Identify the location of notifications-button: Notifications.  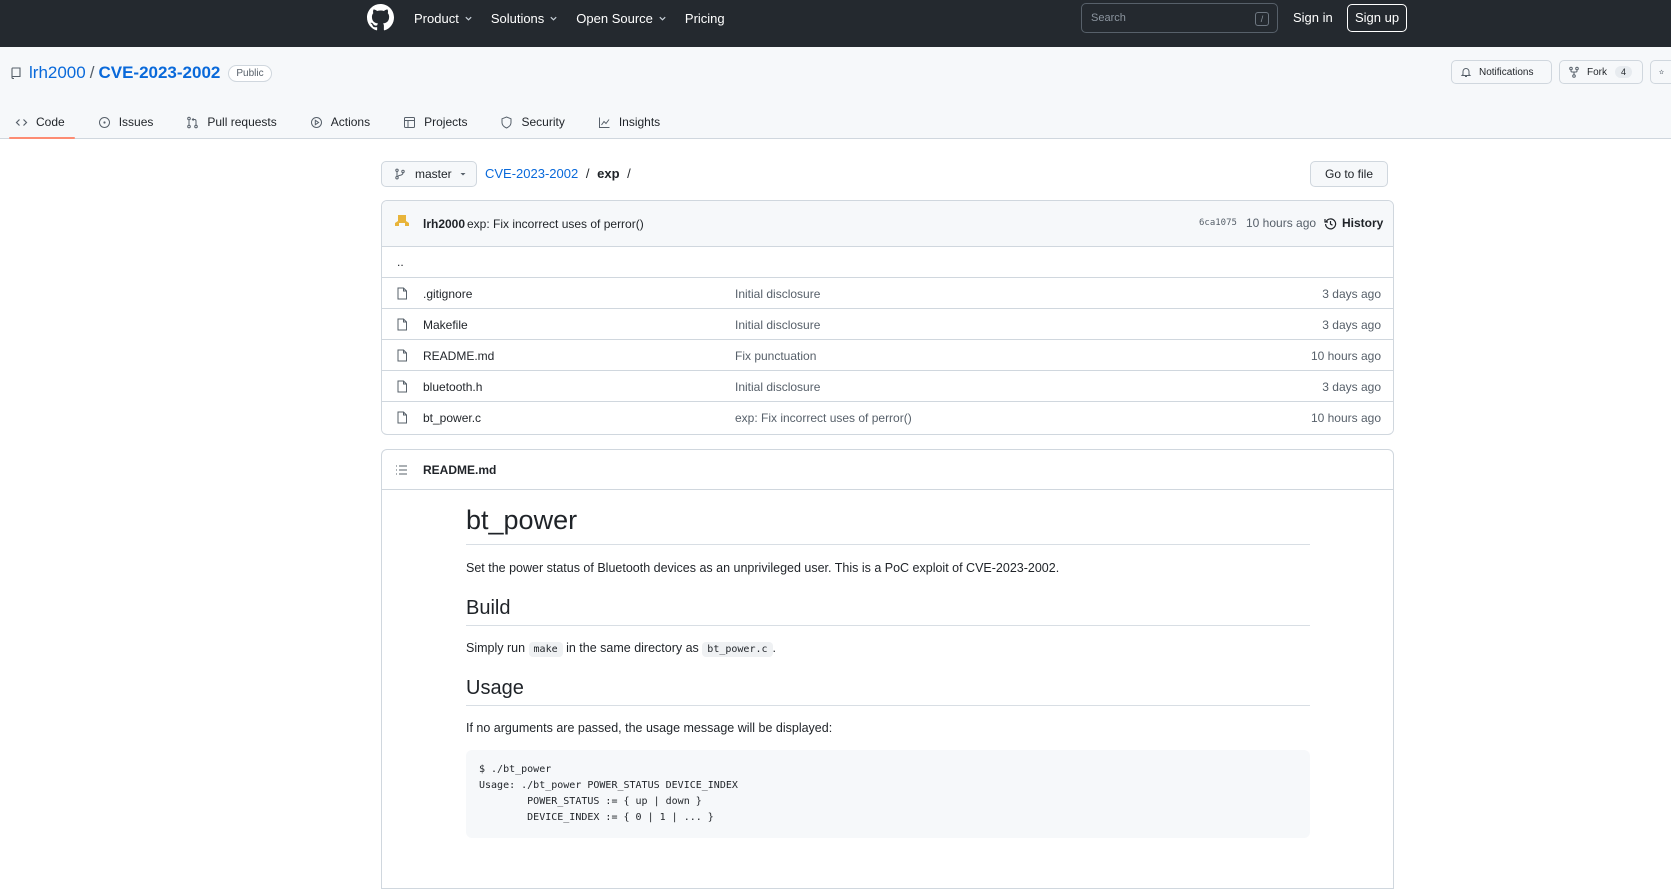
(1501, 72).